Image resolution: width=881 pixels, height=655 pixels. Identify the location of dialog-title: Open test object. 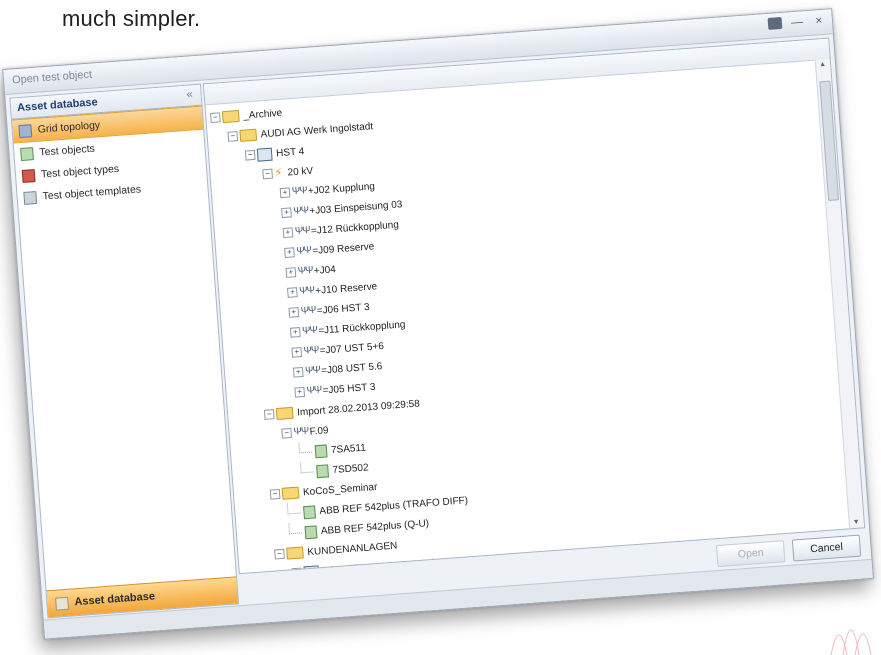
(52, 77).